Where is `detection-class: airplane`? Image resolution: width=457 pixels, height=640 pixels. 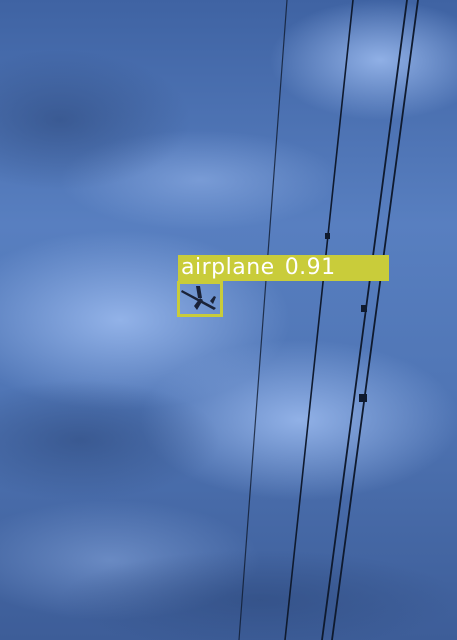 detection-class: airplane is located at coordinates (228, 267).